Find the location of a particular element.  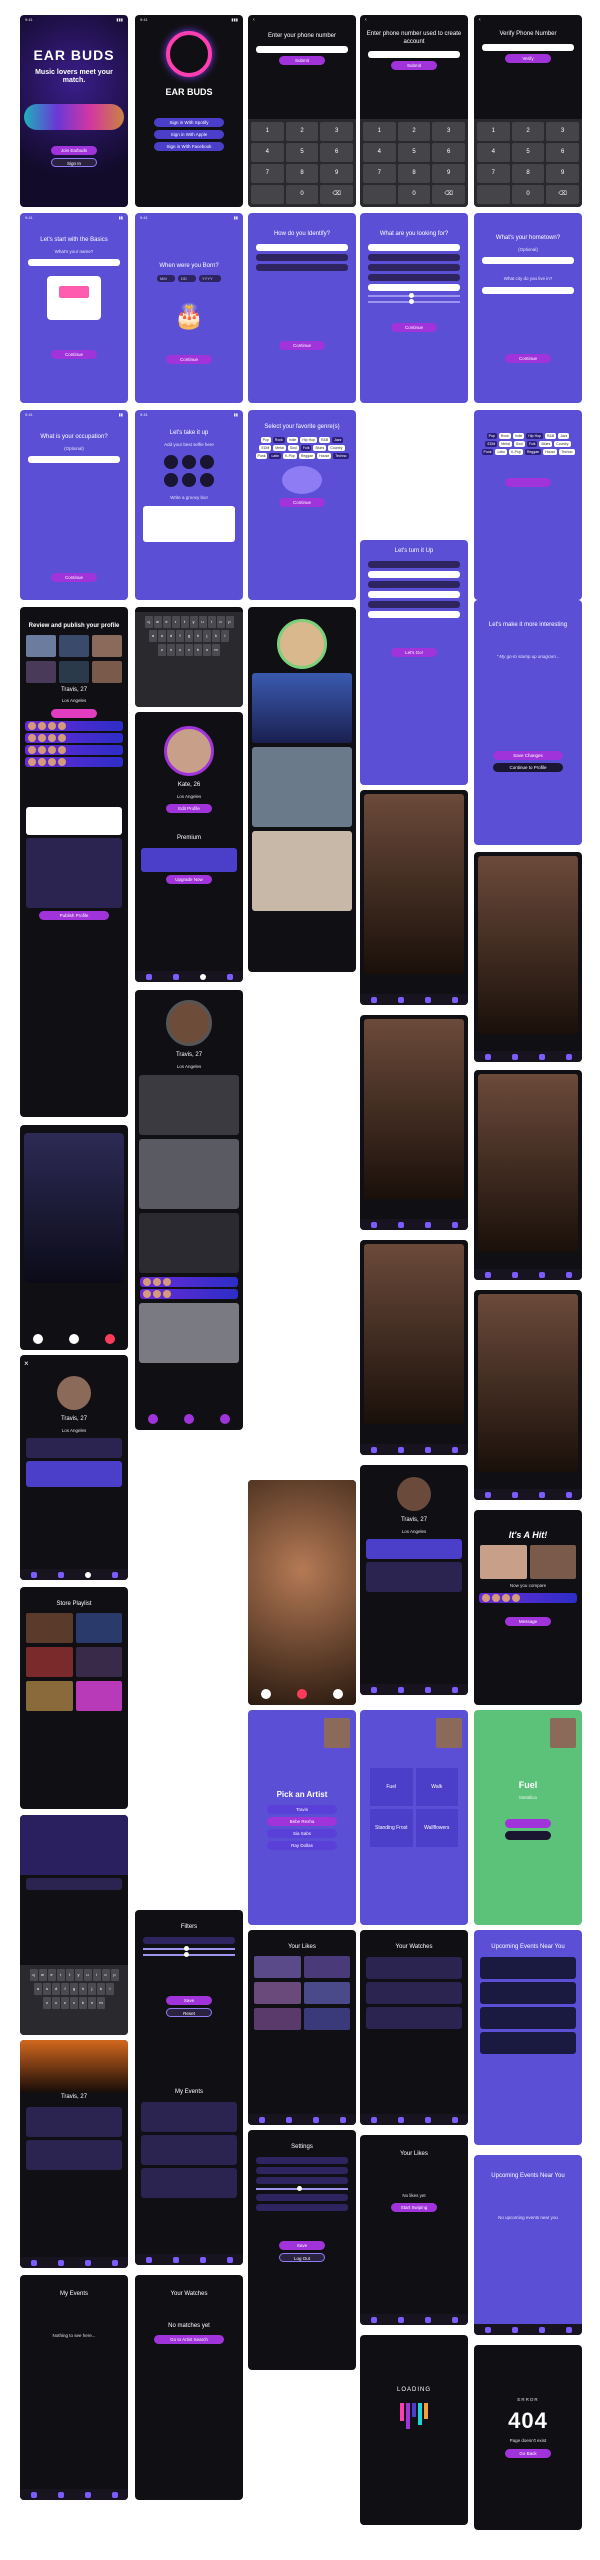

close-icon: × is located at coordinates (74, 1363).